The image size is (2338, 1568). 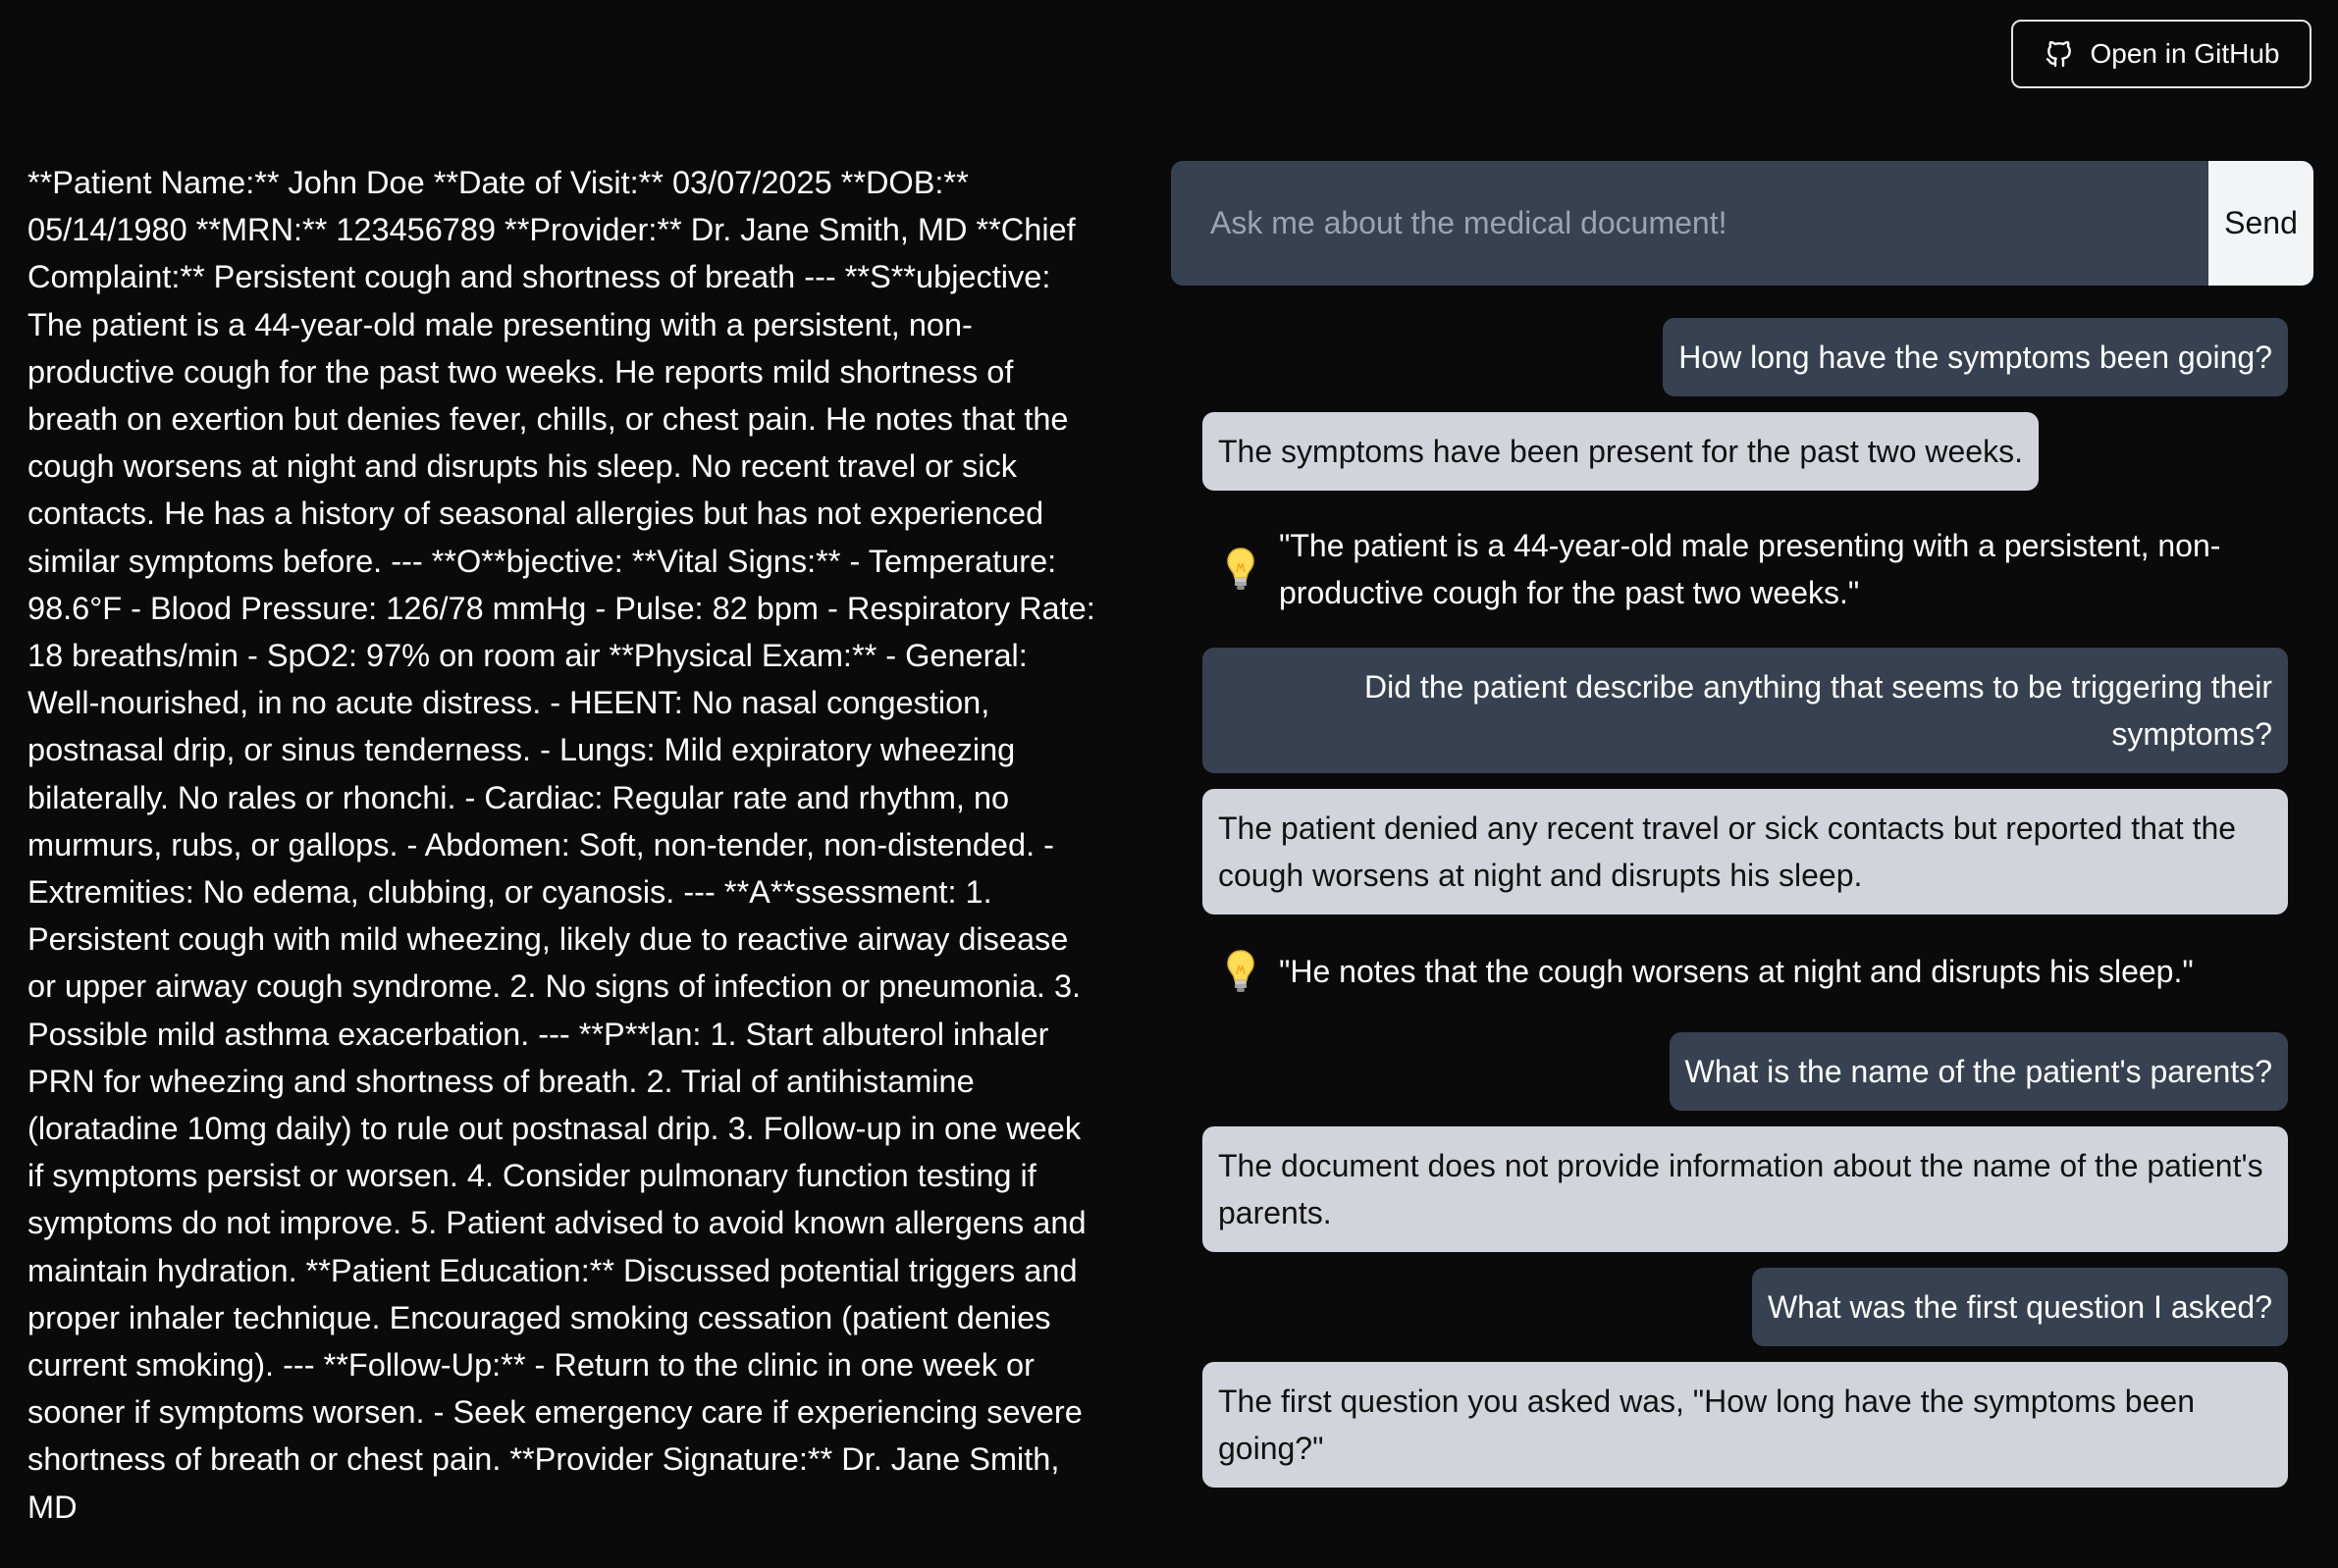 I want to click on user-message-text: What was the first question I asked?, so click(x=2019, y=1307).